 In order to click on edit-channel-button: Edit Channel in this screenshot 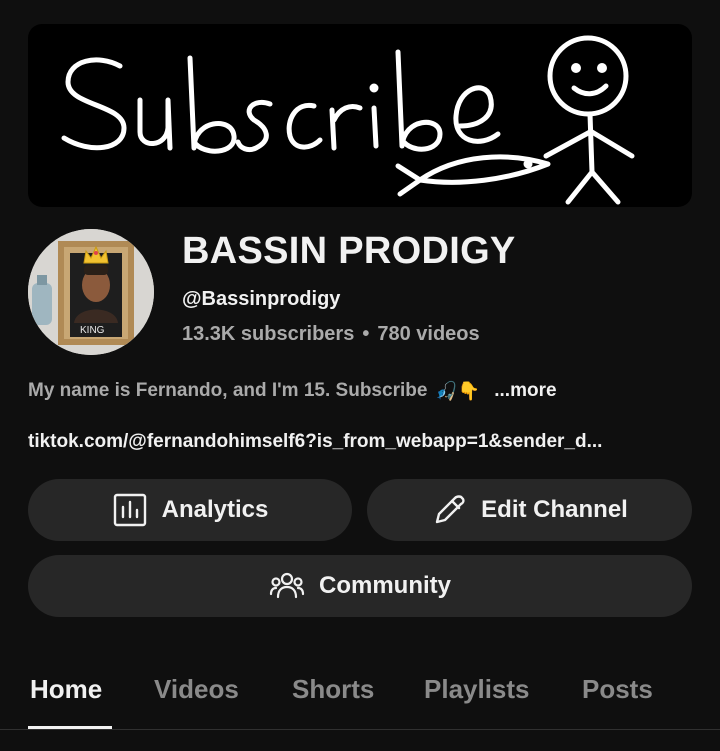, I will do `click(529, 510)`.